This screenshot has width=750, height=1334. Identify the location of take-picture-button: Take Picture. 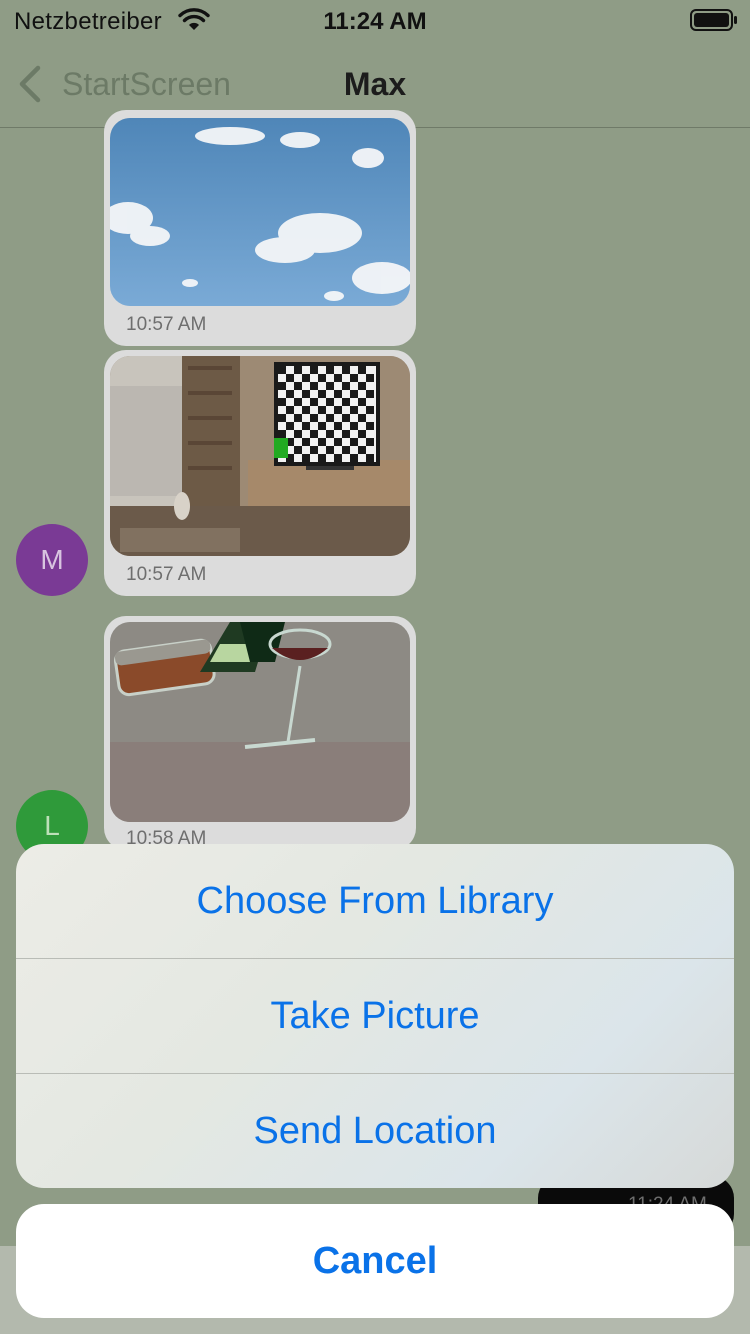
(375, 1016).